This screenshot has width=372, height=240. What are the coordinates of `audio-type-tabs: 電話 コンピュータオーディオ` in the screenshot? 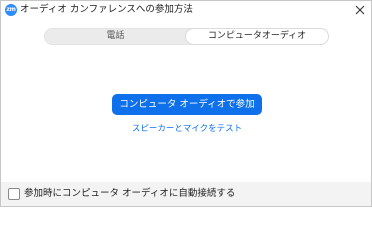 It's located at (186, 36).